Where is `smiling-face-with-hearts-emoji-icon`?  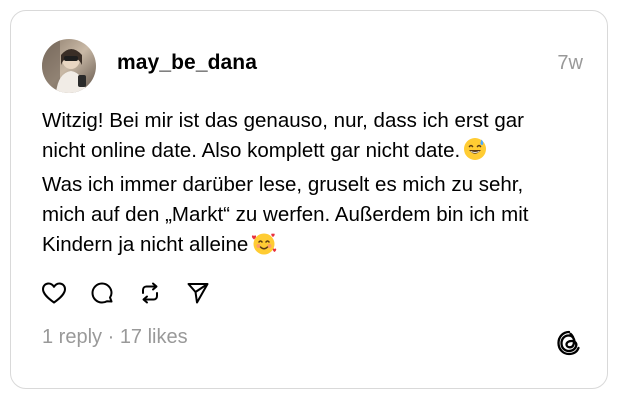 smiling-face-with-hearts-emoji-icon is located at coordinates (264, 247).